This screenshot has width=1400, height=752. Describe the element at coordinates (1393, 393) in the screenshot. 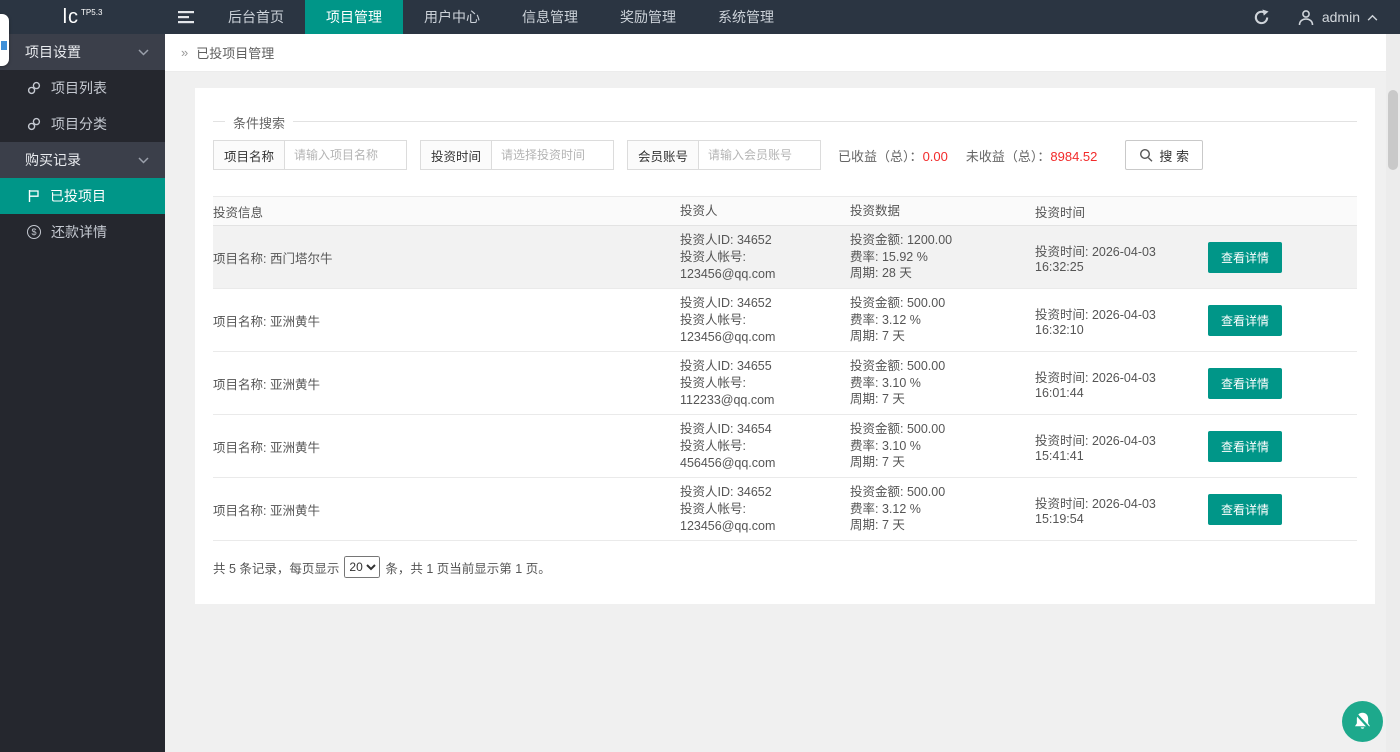

I see `scrollbar` at that location.